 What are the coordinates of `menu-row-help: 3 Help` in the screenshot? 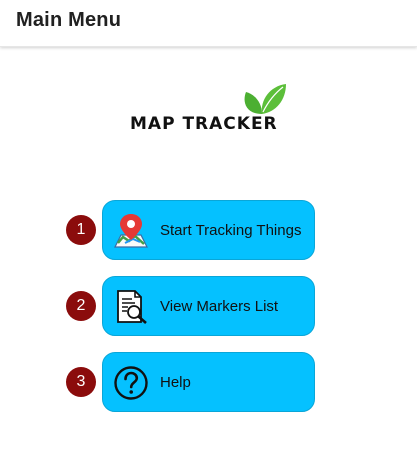 It's located at (191, 382).